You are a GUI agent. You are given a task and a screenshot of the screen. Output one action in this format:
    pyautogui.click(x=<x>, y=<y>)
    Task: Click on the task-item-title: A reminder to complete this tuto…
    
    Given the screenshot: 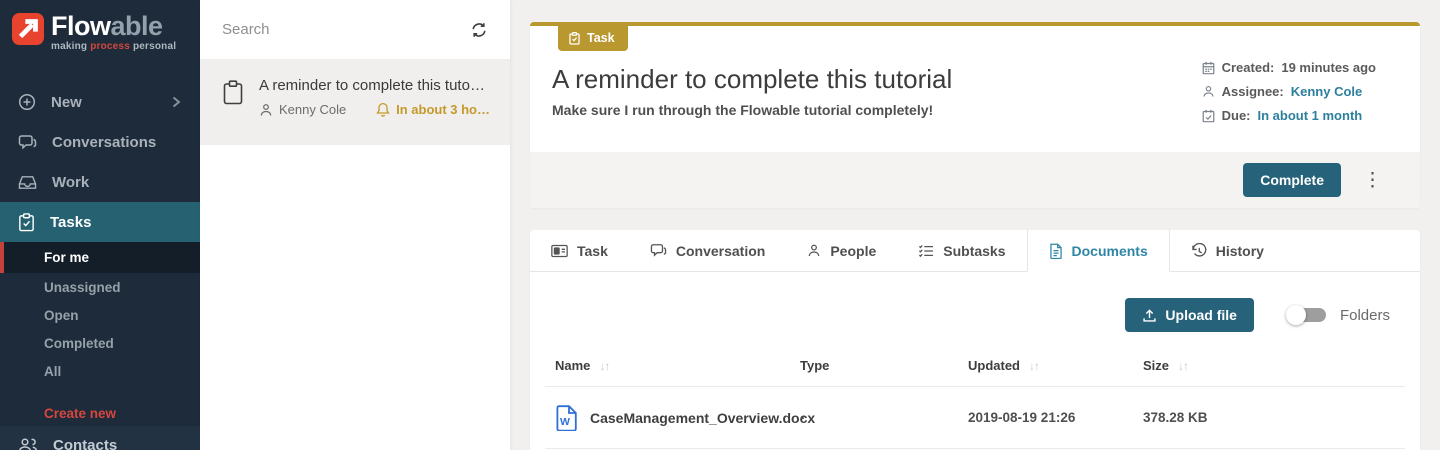 What is the action you would take?
    pyautogui.click(x=372, y=85)
    